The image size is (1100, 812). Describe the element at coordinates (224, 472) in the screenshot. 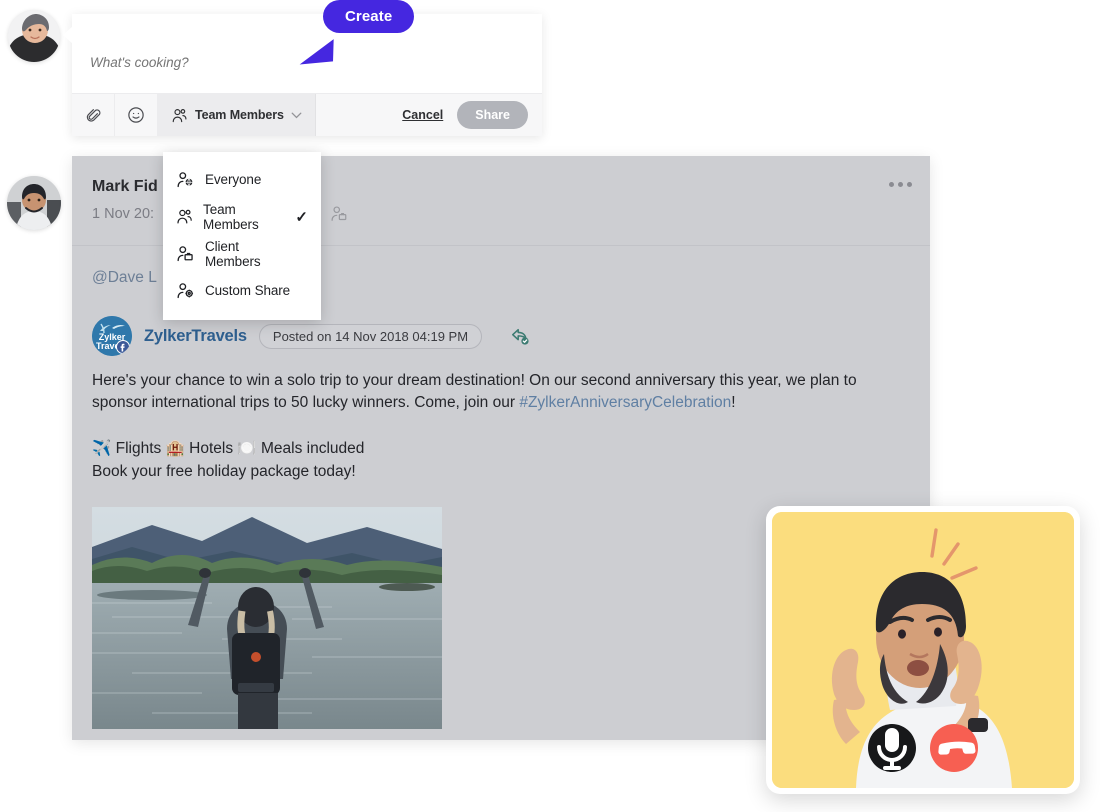

I see `shared-cta-line: Book your free holiday package today!` at that location.